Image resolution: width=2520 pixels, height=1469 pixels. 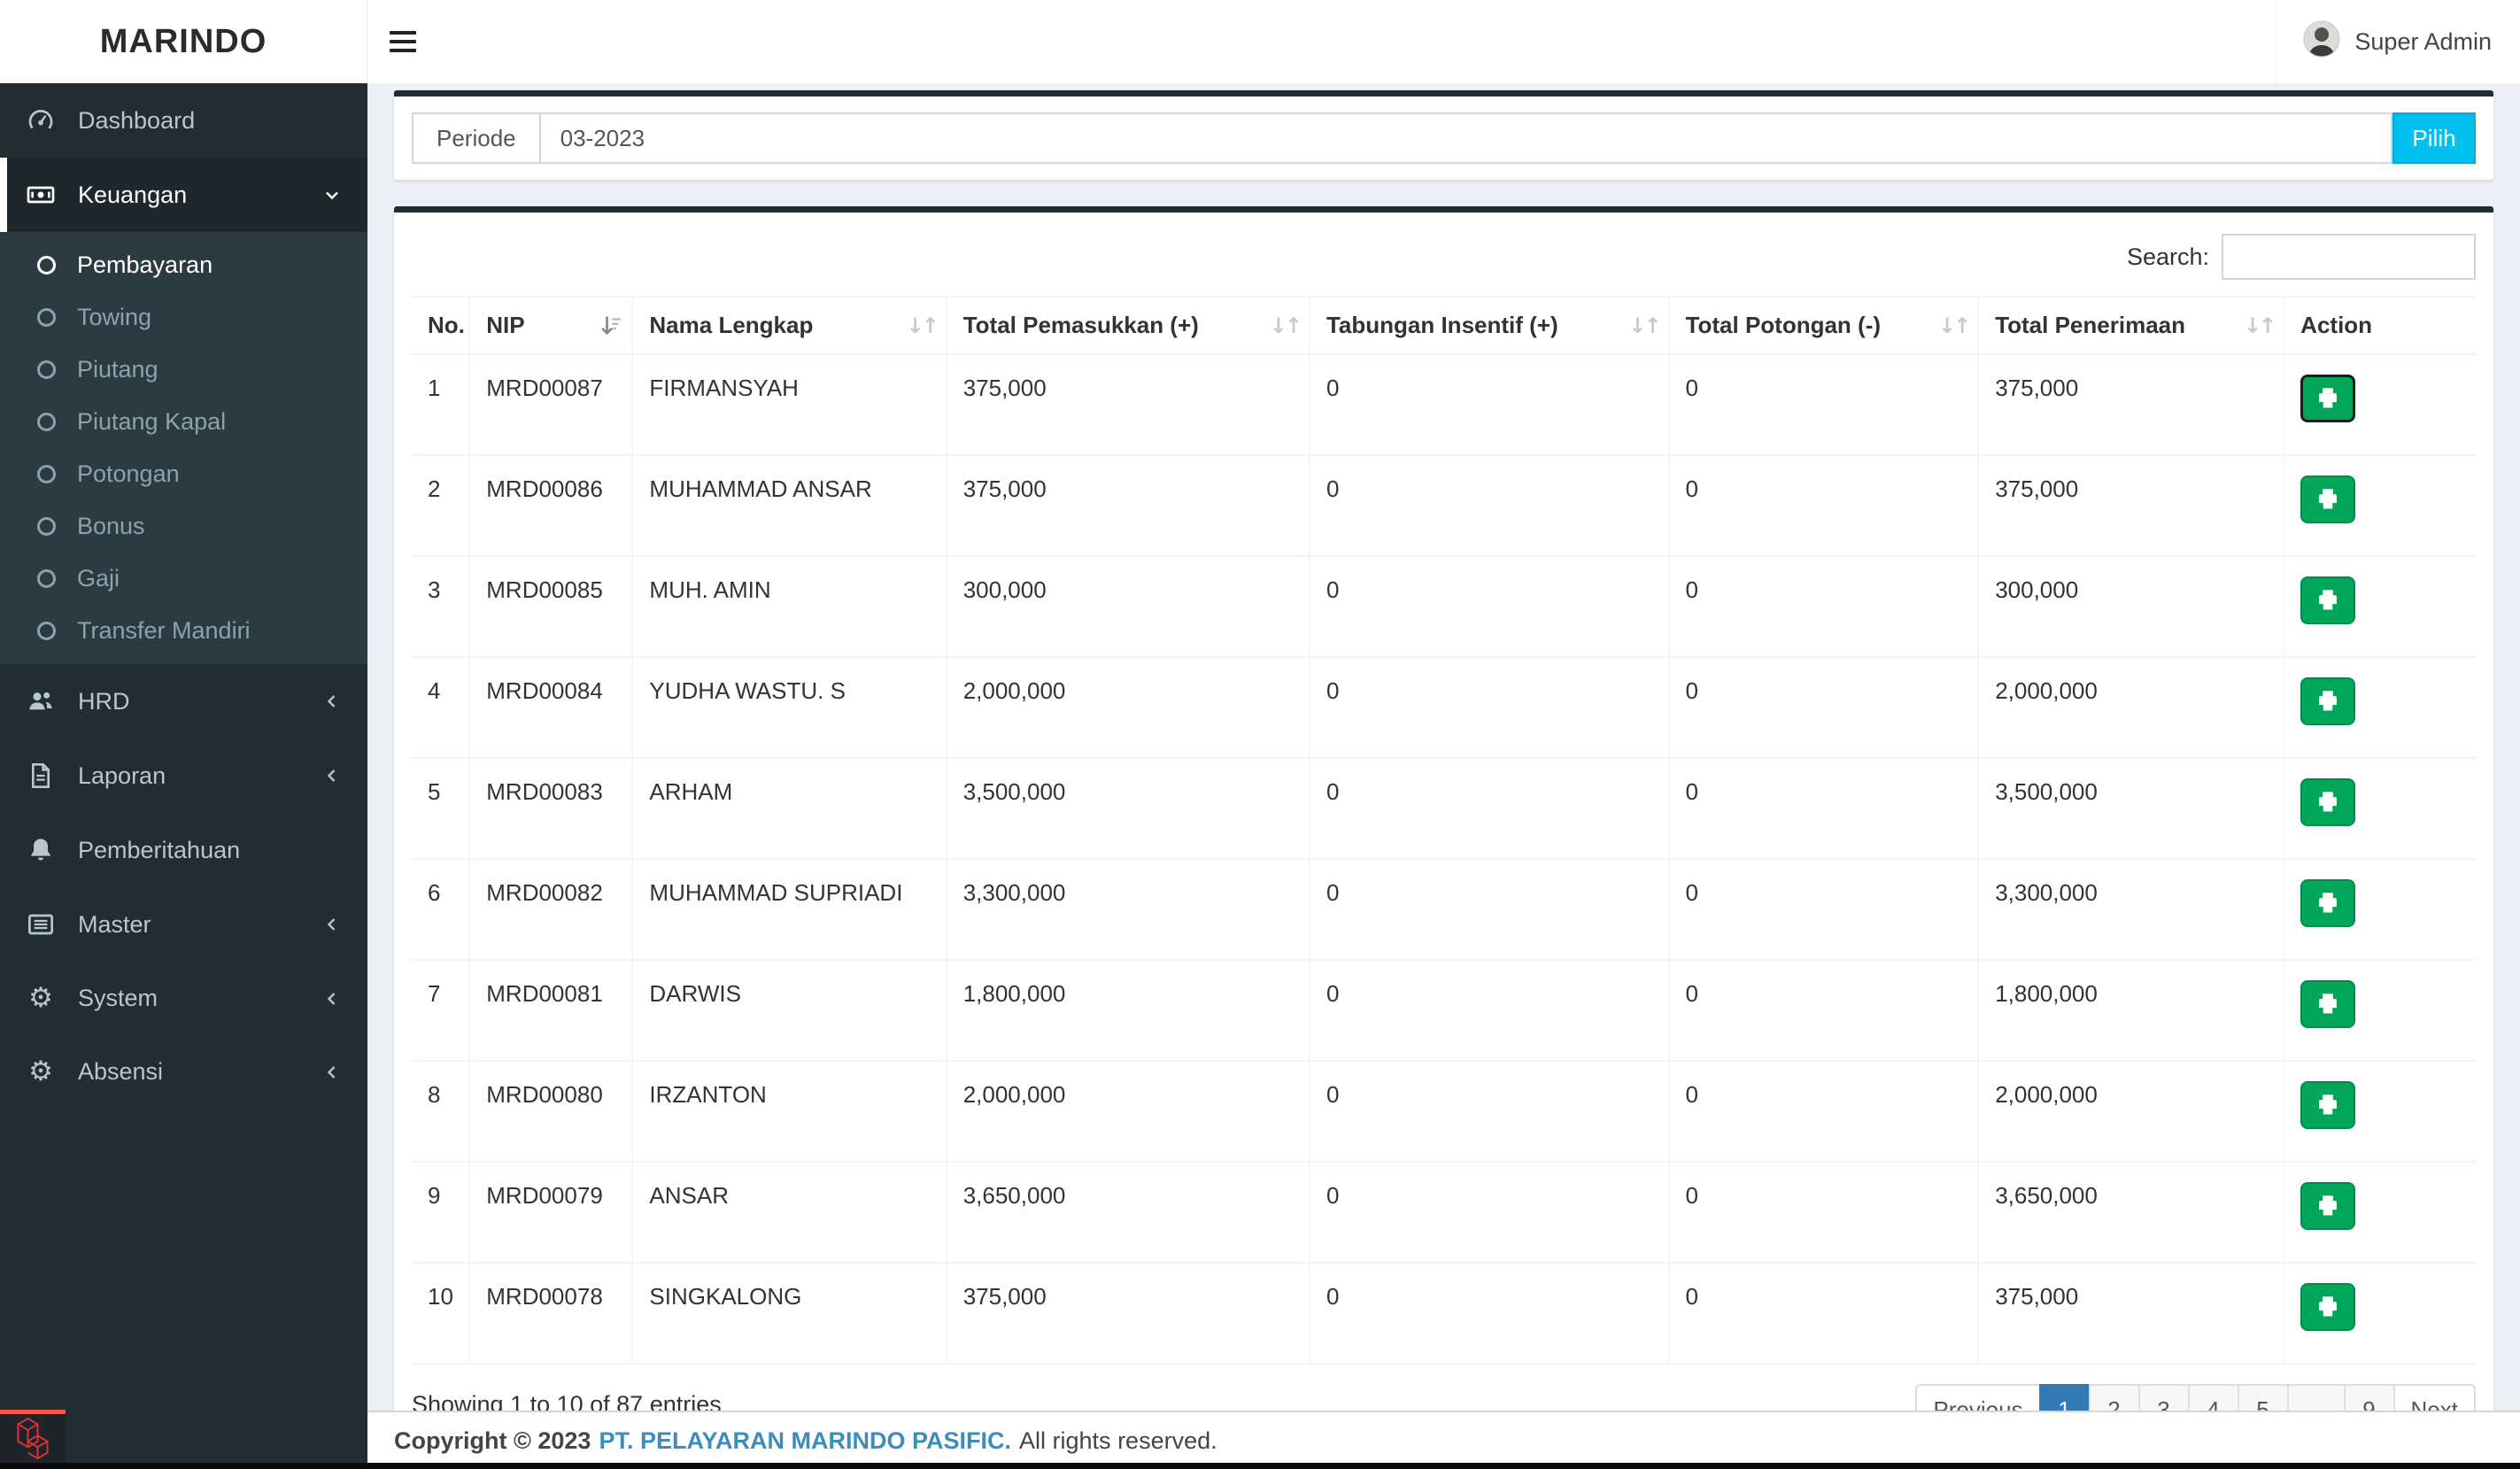 What do you see at coordinates (183, 195) in the screenshot?
I see `sidebar-item-keuangan: Keuangan` at bounding box center [183, 195].